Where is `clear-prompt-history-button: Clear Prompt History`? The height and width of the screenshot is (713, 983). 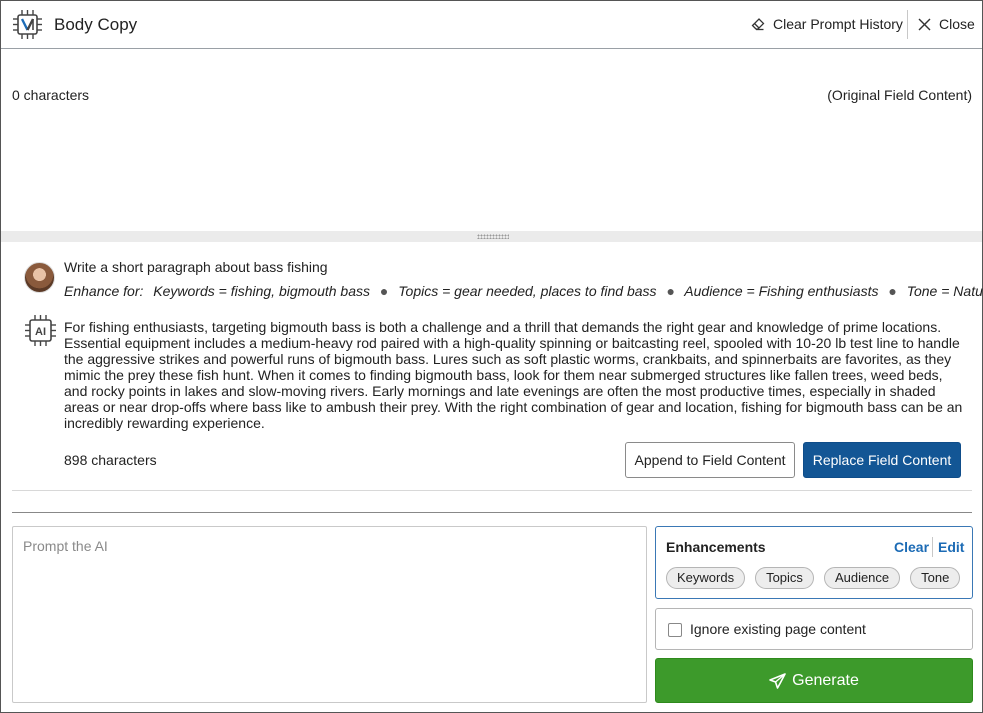
clear-prompt-history-button: Clear Prompt History is located at coordinates (827, 24).